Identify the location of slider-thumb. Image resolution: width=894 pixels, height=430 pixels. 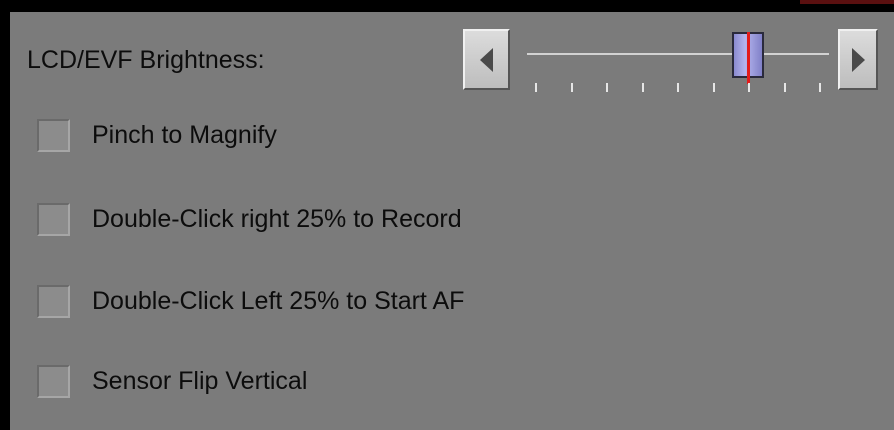
(748, 58).